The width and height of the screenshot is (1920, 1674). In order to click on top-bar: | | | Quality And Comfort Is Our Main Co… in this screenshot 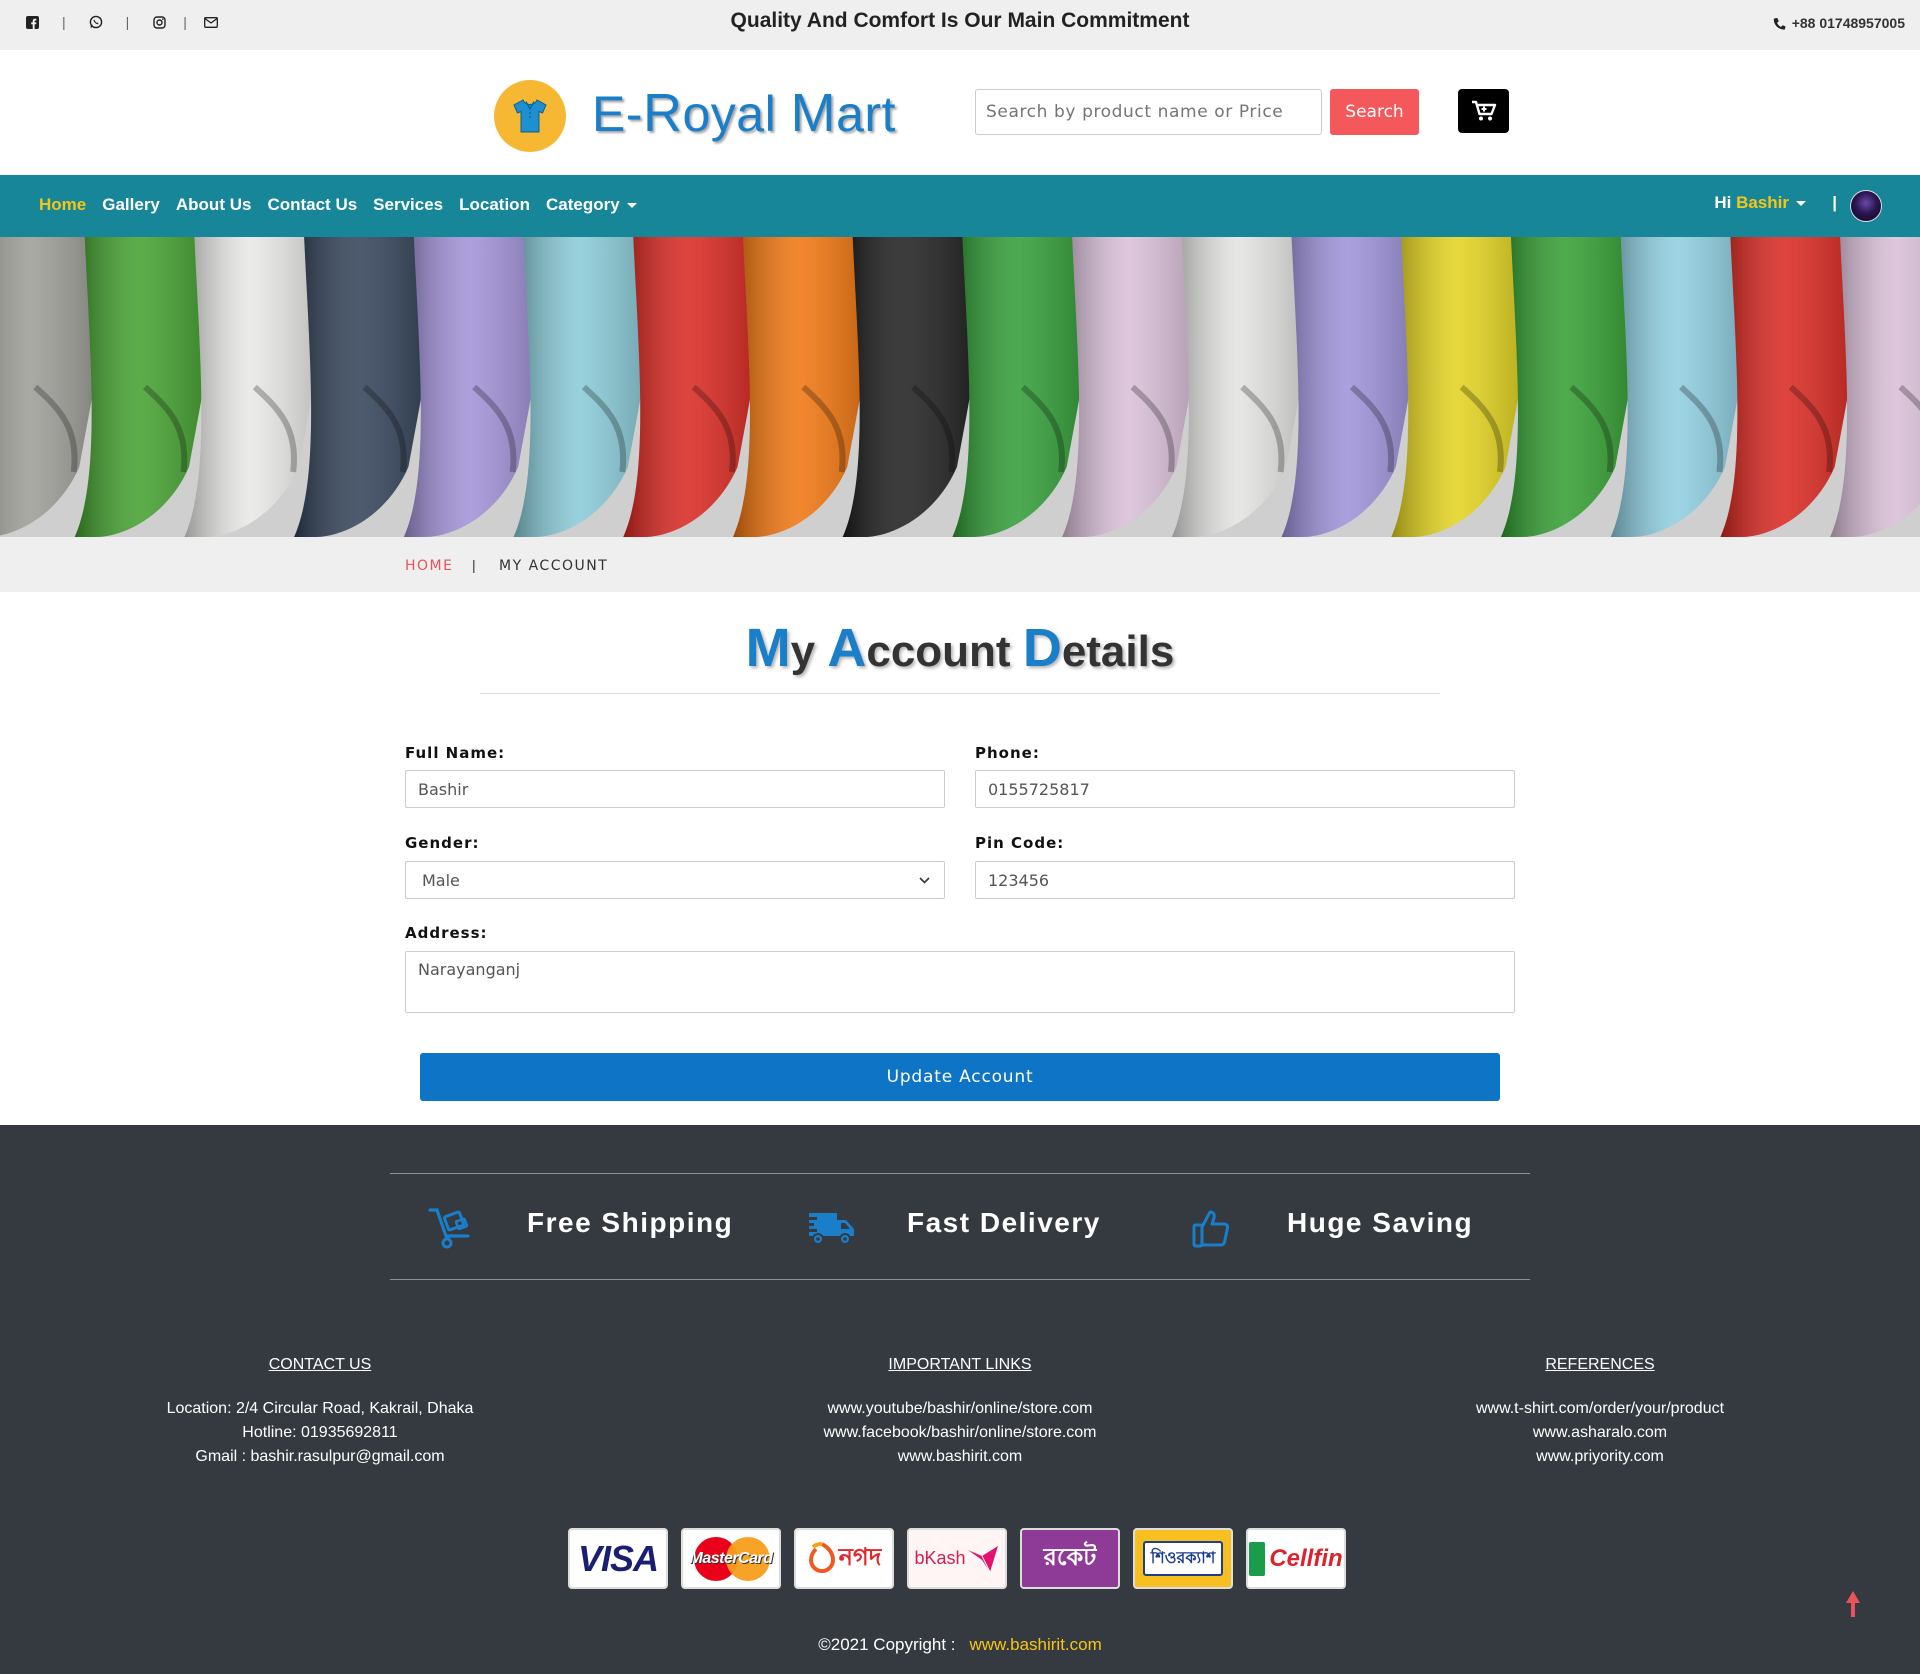, I will do `click(960, 25)`.